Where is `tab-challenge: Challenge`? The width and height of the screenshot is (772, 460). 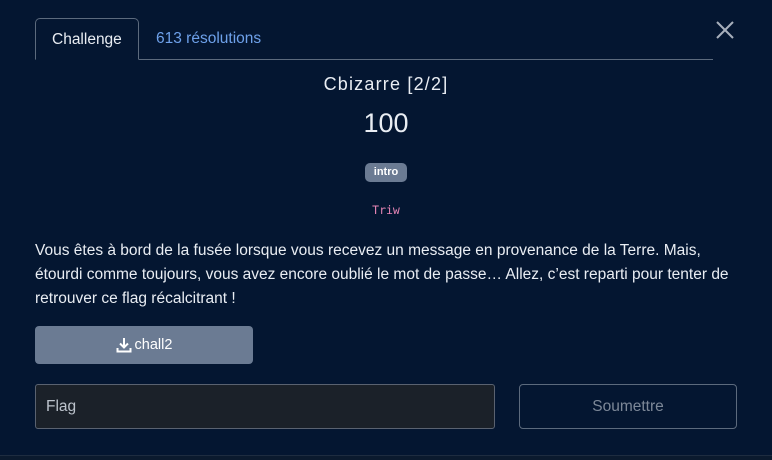 tab-challenge: Challenge is located at coordinates (87, 39).